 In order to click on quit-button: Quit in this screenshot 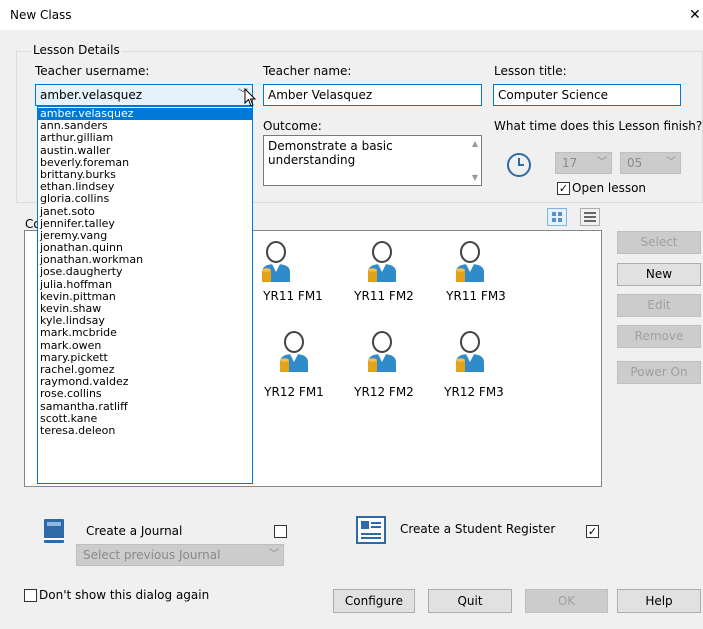, I will do `click(470, 601)`.